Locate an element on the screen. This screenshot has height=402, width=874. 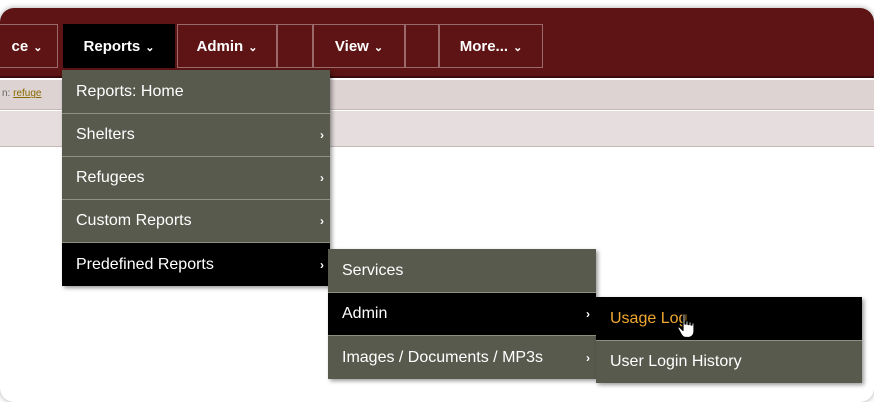
menu-item-custom-reports: Custom Reports › is located at coordinates (196, 220).